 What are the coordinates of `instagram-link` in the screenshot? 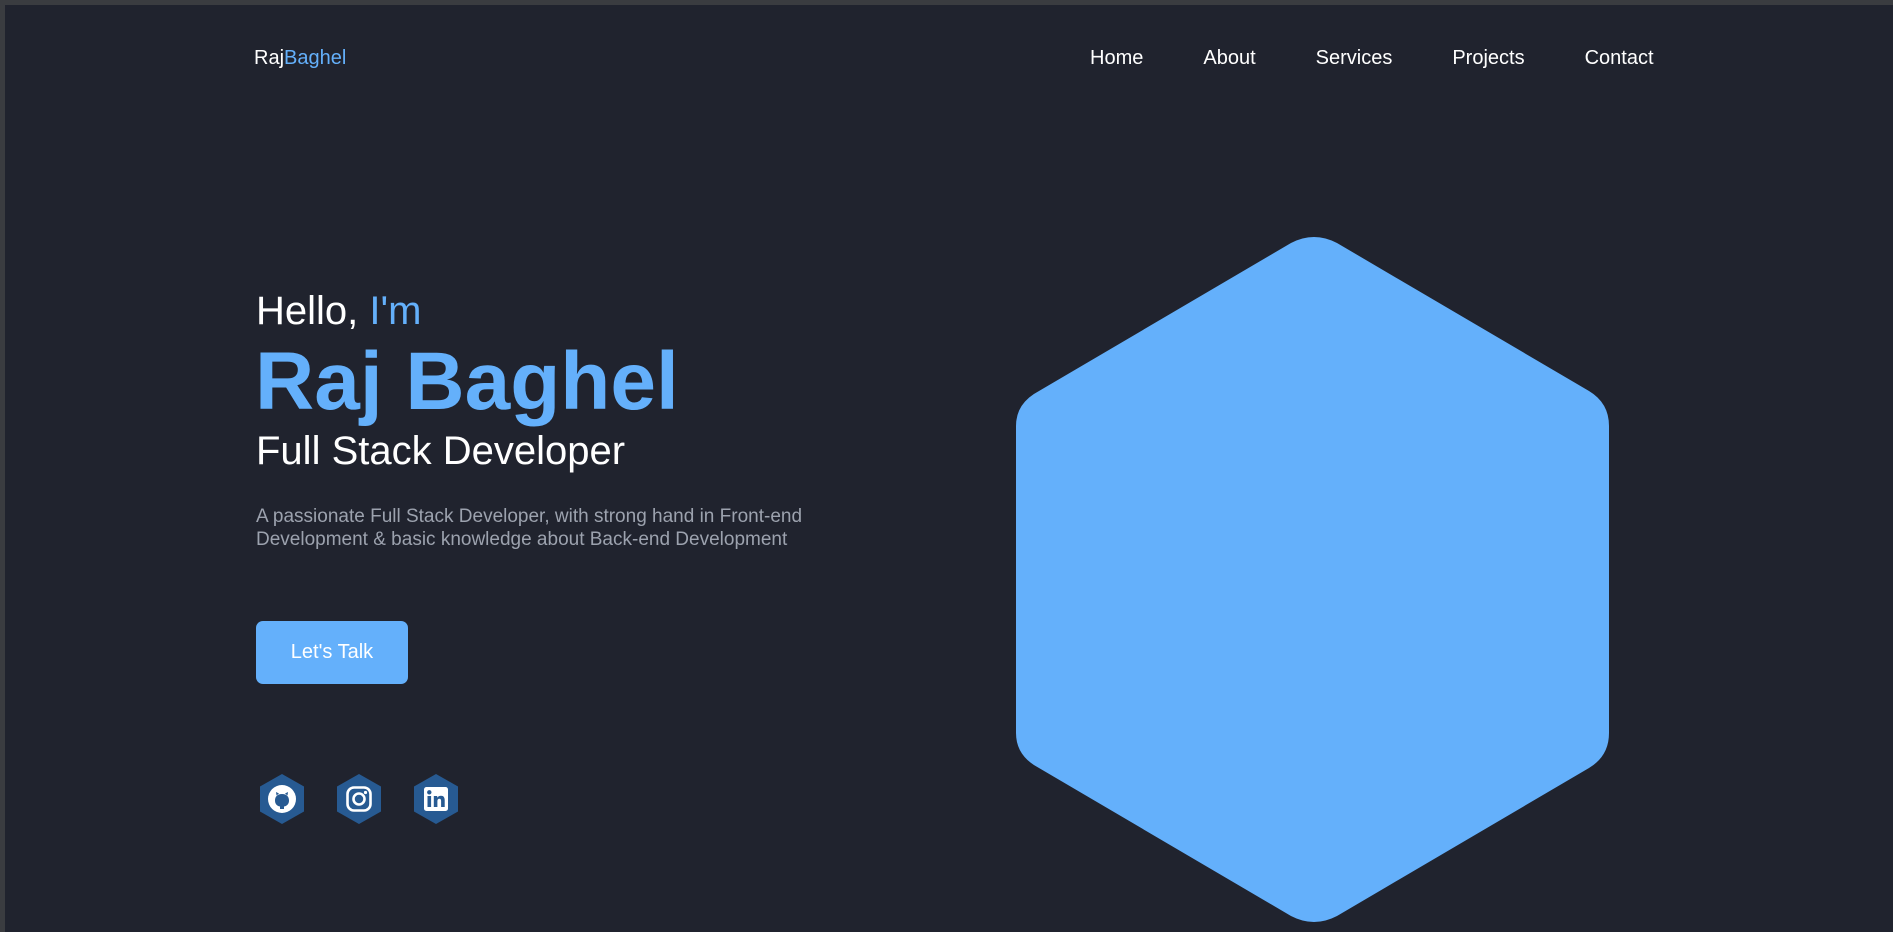 It's located at (359, 799).